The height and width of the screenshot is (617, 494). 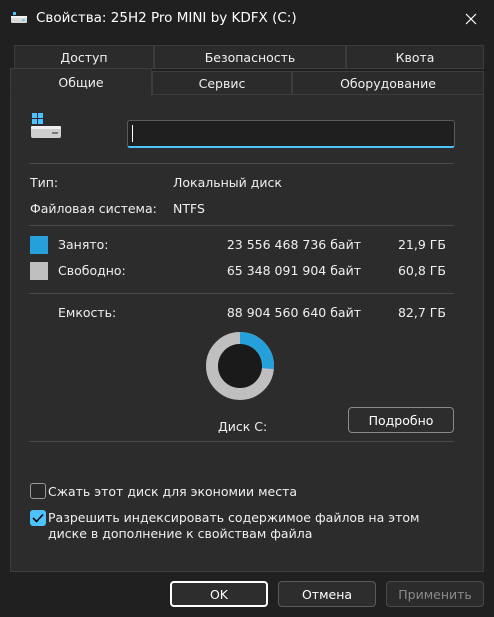 What do you see at coordinates (92, 270) in the screenshot?
I see `free-label: Свободно:` at bounding box center [92, 270].